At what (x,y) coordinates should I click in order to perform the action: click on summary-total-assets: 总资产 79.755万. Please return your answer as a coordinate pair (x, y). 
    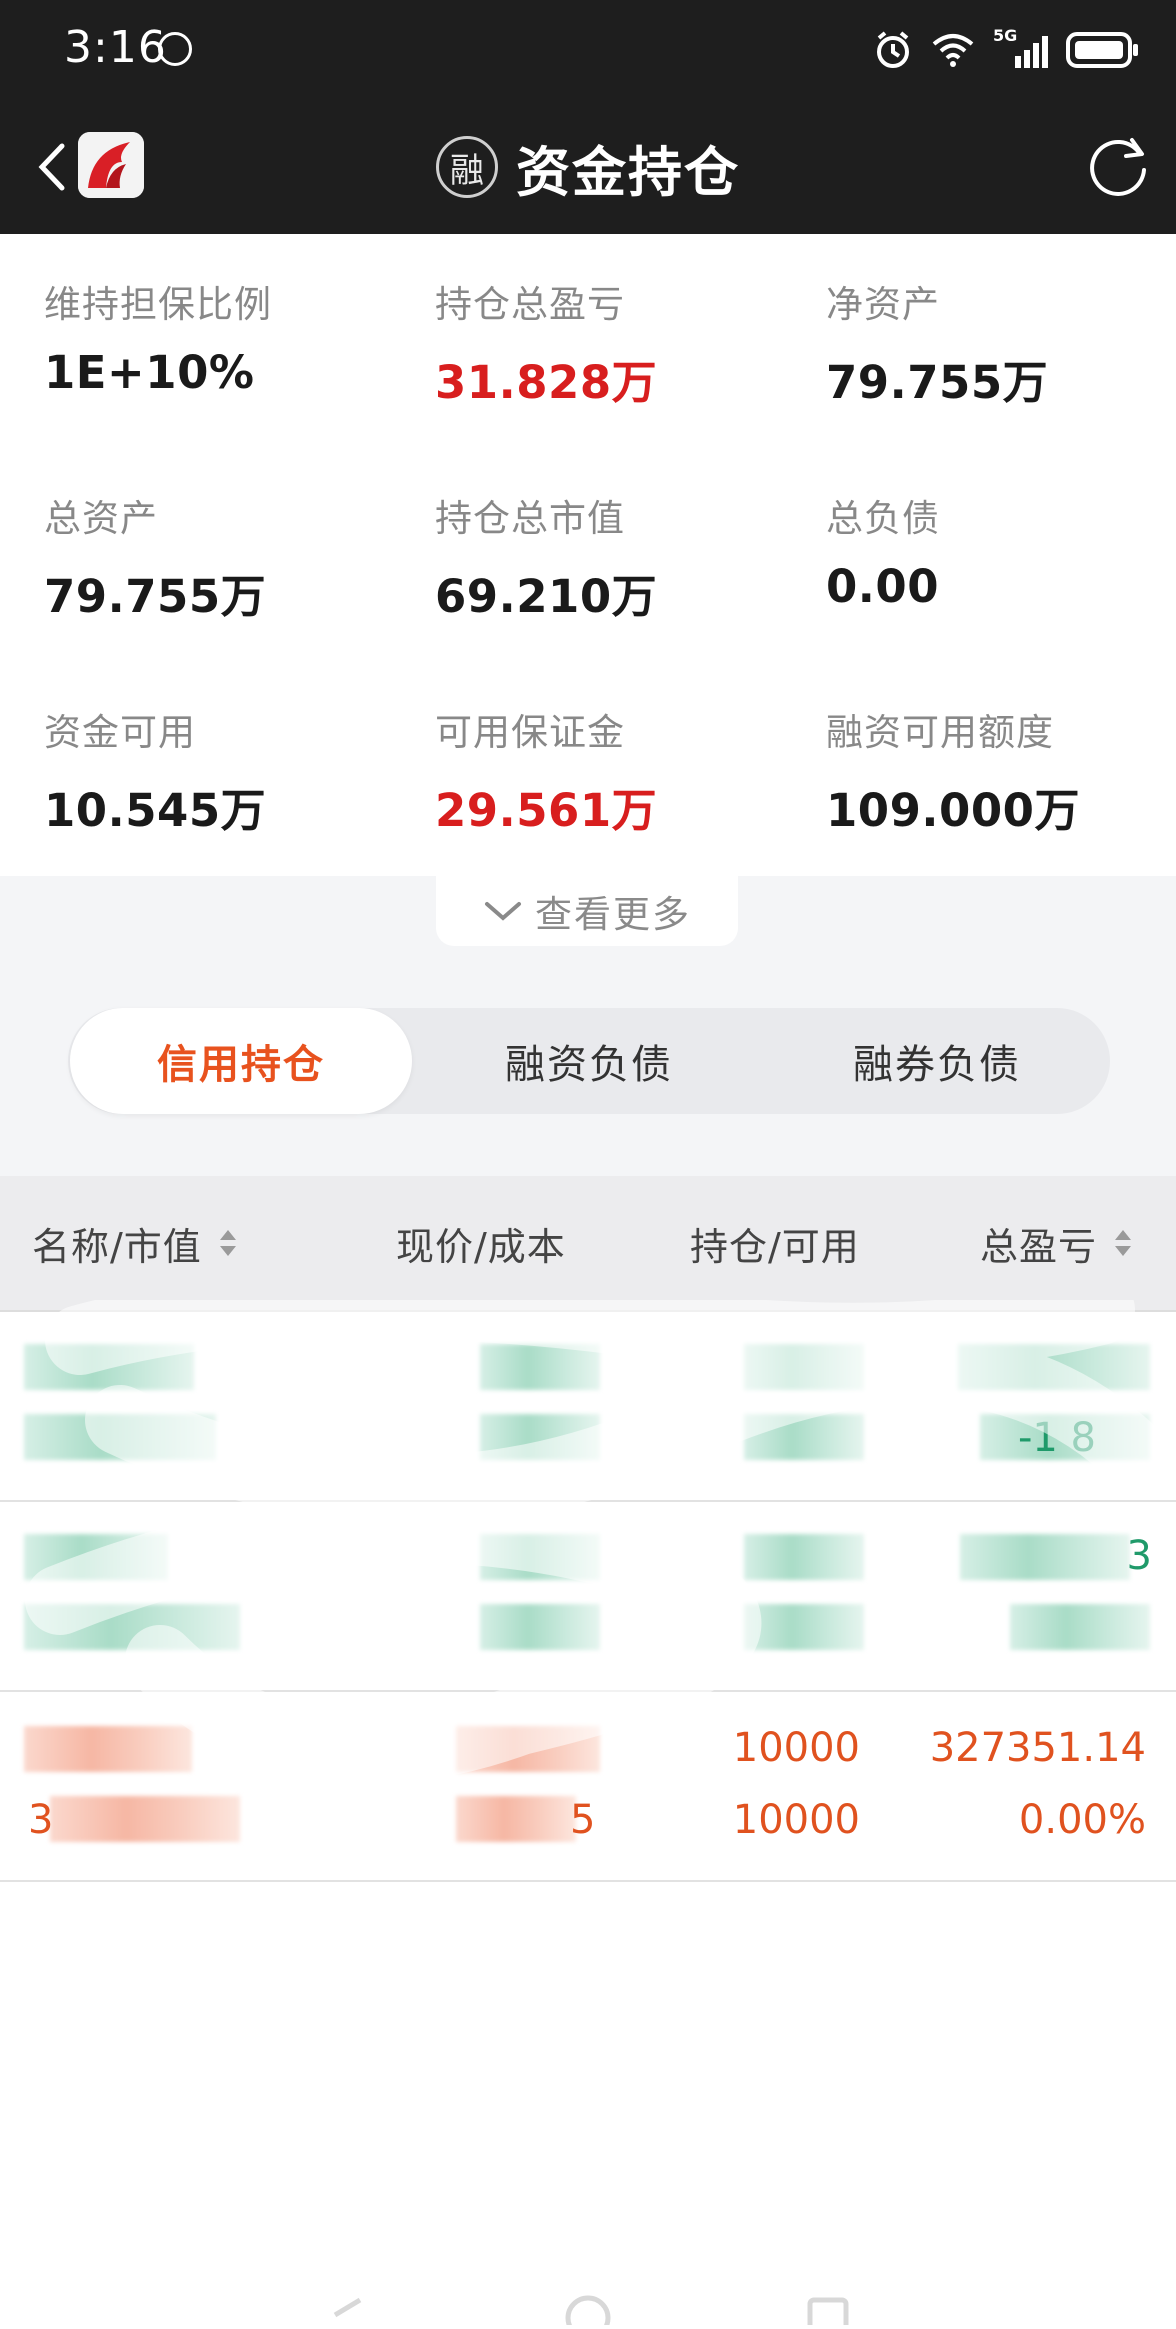
    Looking at the image, I should click on (224, 556).